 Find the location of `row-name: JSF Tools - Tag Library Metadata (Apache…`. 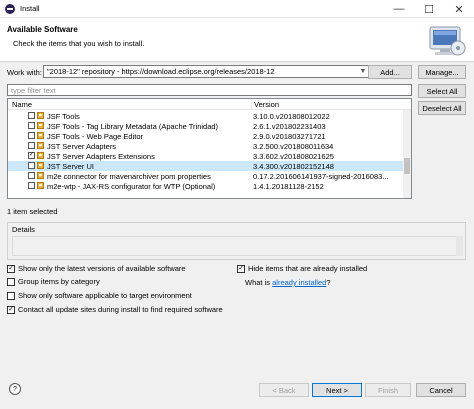

row-name: JSF Tools - Tag Library Metadata (Apache… is located at coordinates (133, 126).